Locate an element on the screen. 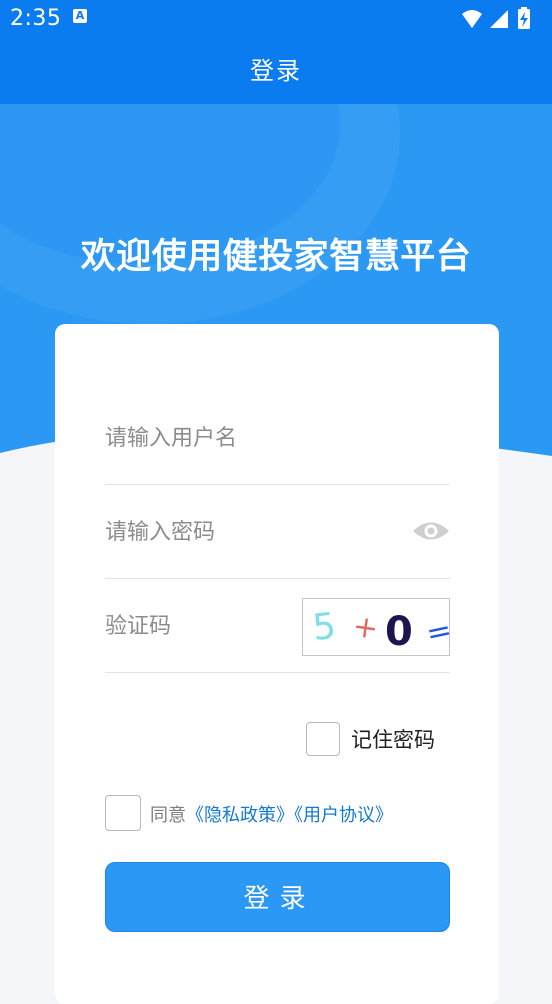 This screenshot has height=1004, width=552. username-input is located at coordinates (255, 438).